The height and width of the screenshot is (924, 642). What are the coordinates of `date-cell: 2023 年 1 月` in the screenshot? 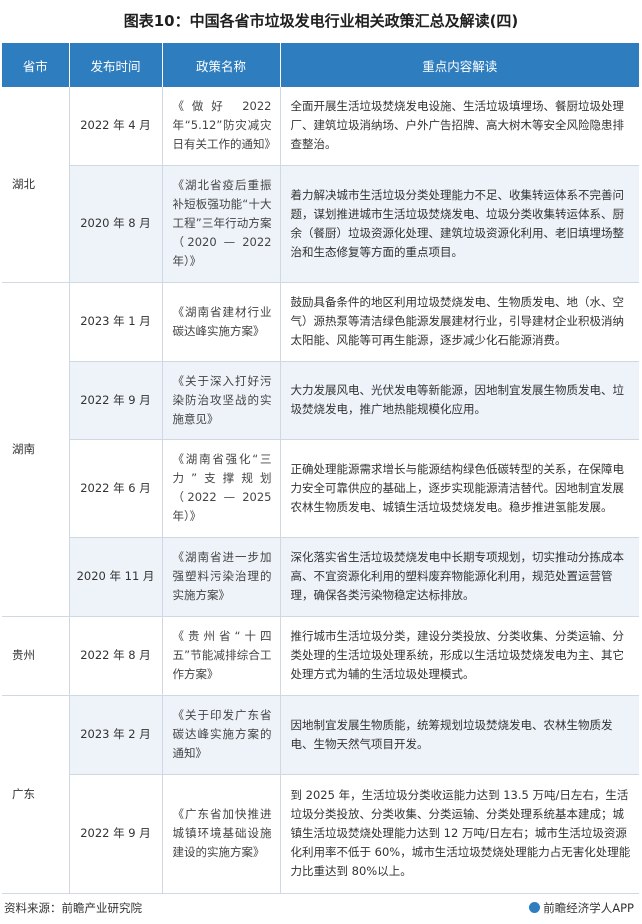 It's located at (116, 322).